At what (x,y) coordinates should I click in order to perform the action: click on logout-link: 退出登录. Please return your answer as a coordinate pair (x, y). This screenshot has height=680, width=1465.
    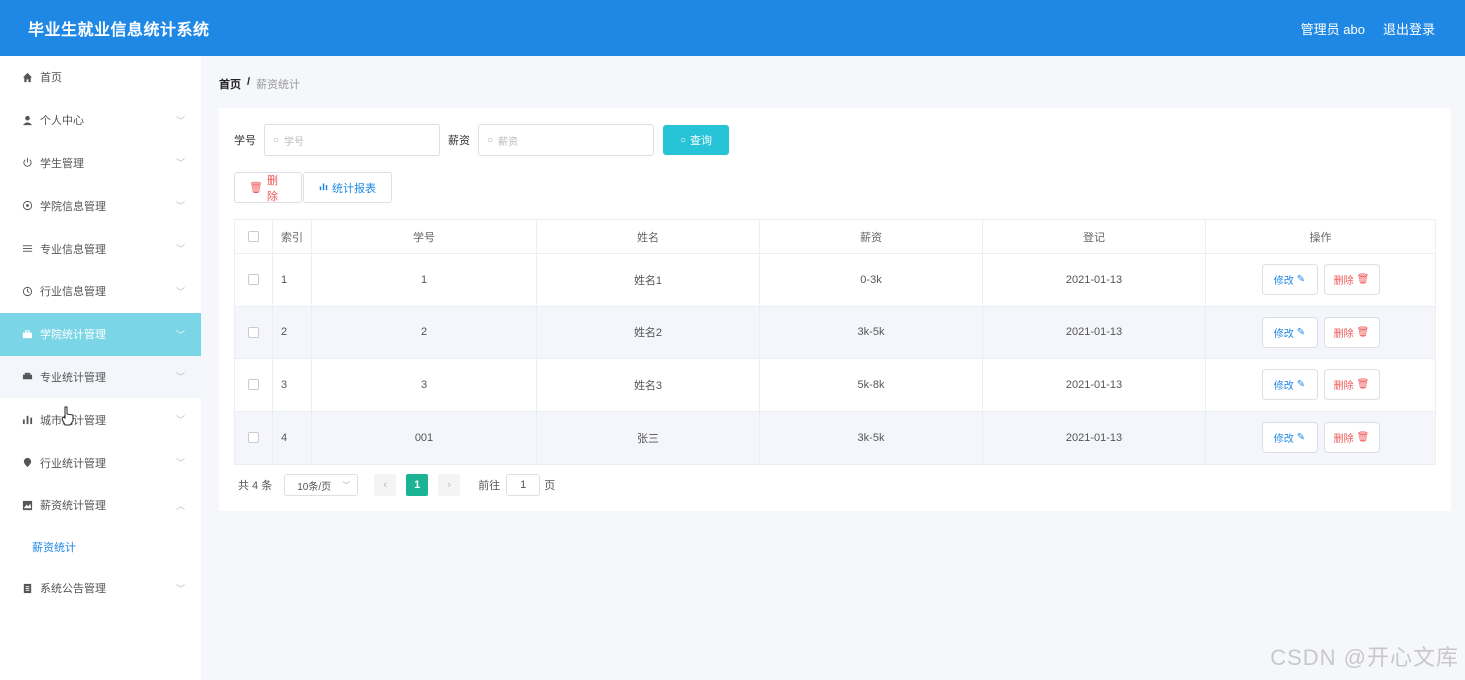
    Looking at the image, I should click on (1409, 28).